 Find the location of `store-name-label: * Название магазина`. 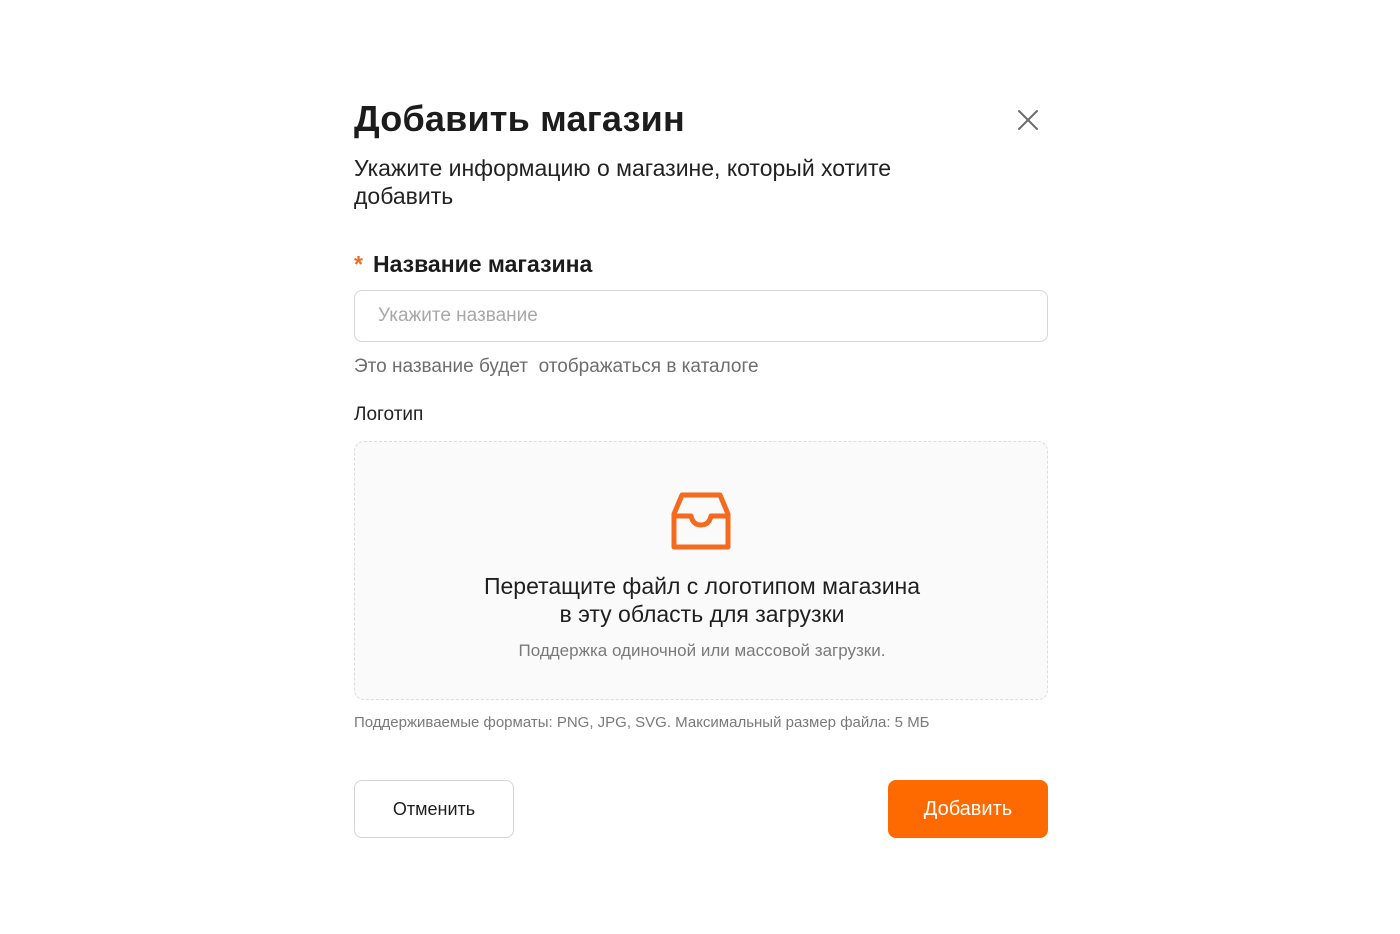

store-name-label: * Название магазина is located at coordinates (473, 264).